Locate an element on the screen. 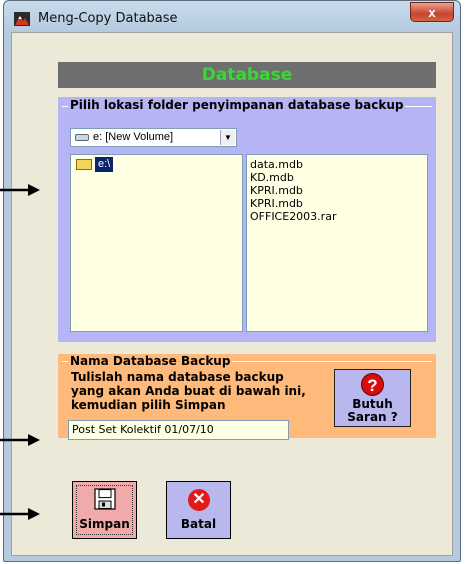 Image resolution: width=466 pixels, height=564 pixels. drive-icon is located at coordinates (82, 137).